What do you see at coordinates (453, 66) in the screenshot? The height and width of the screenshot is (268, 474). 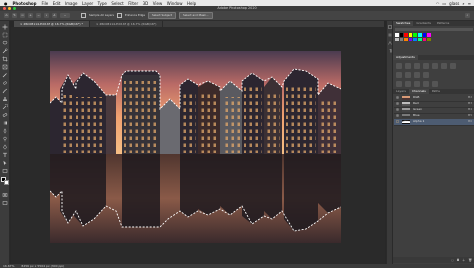 I see `color-balance-adjustment-icon` at bounding box center [453, 66].